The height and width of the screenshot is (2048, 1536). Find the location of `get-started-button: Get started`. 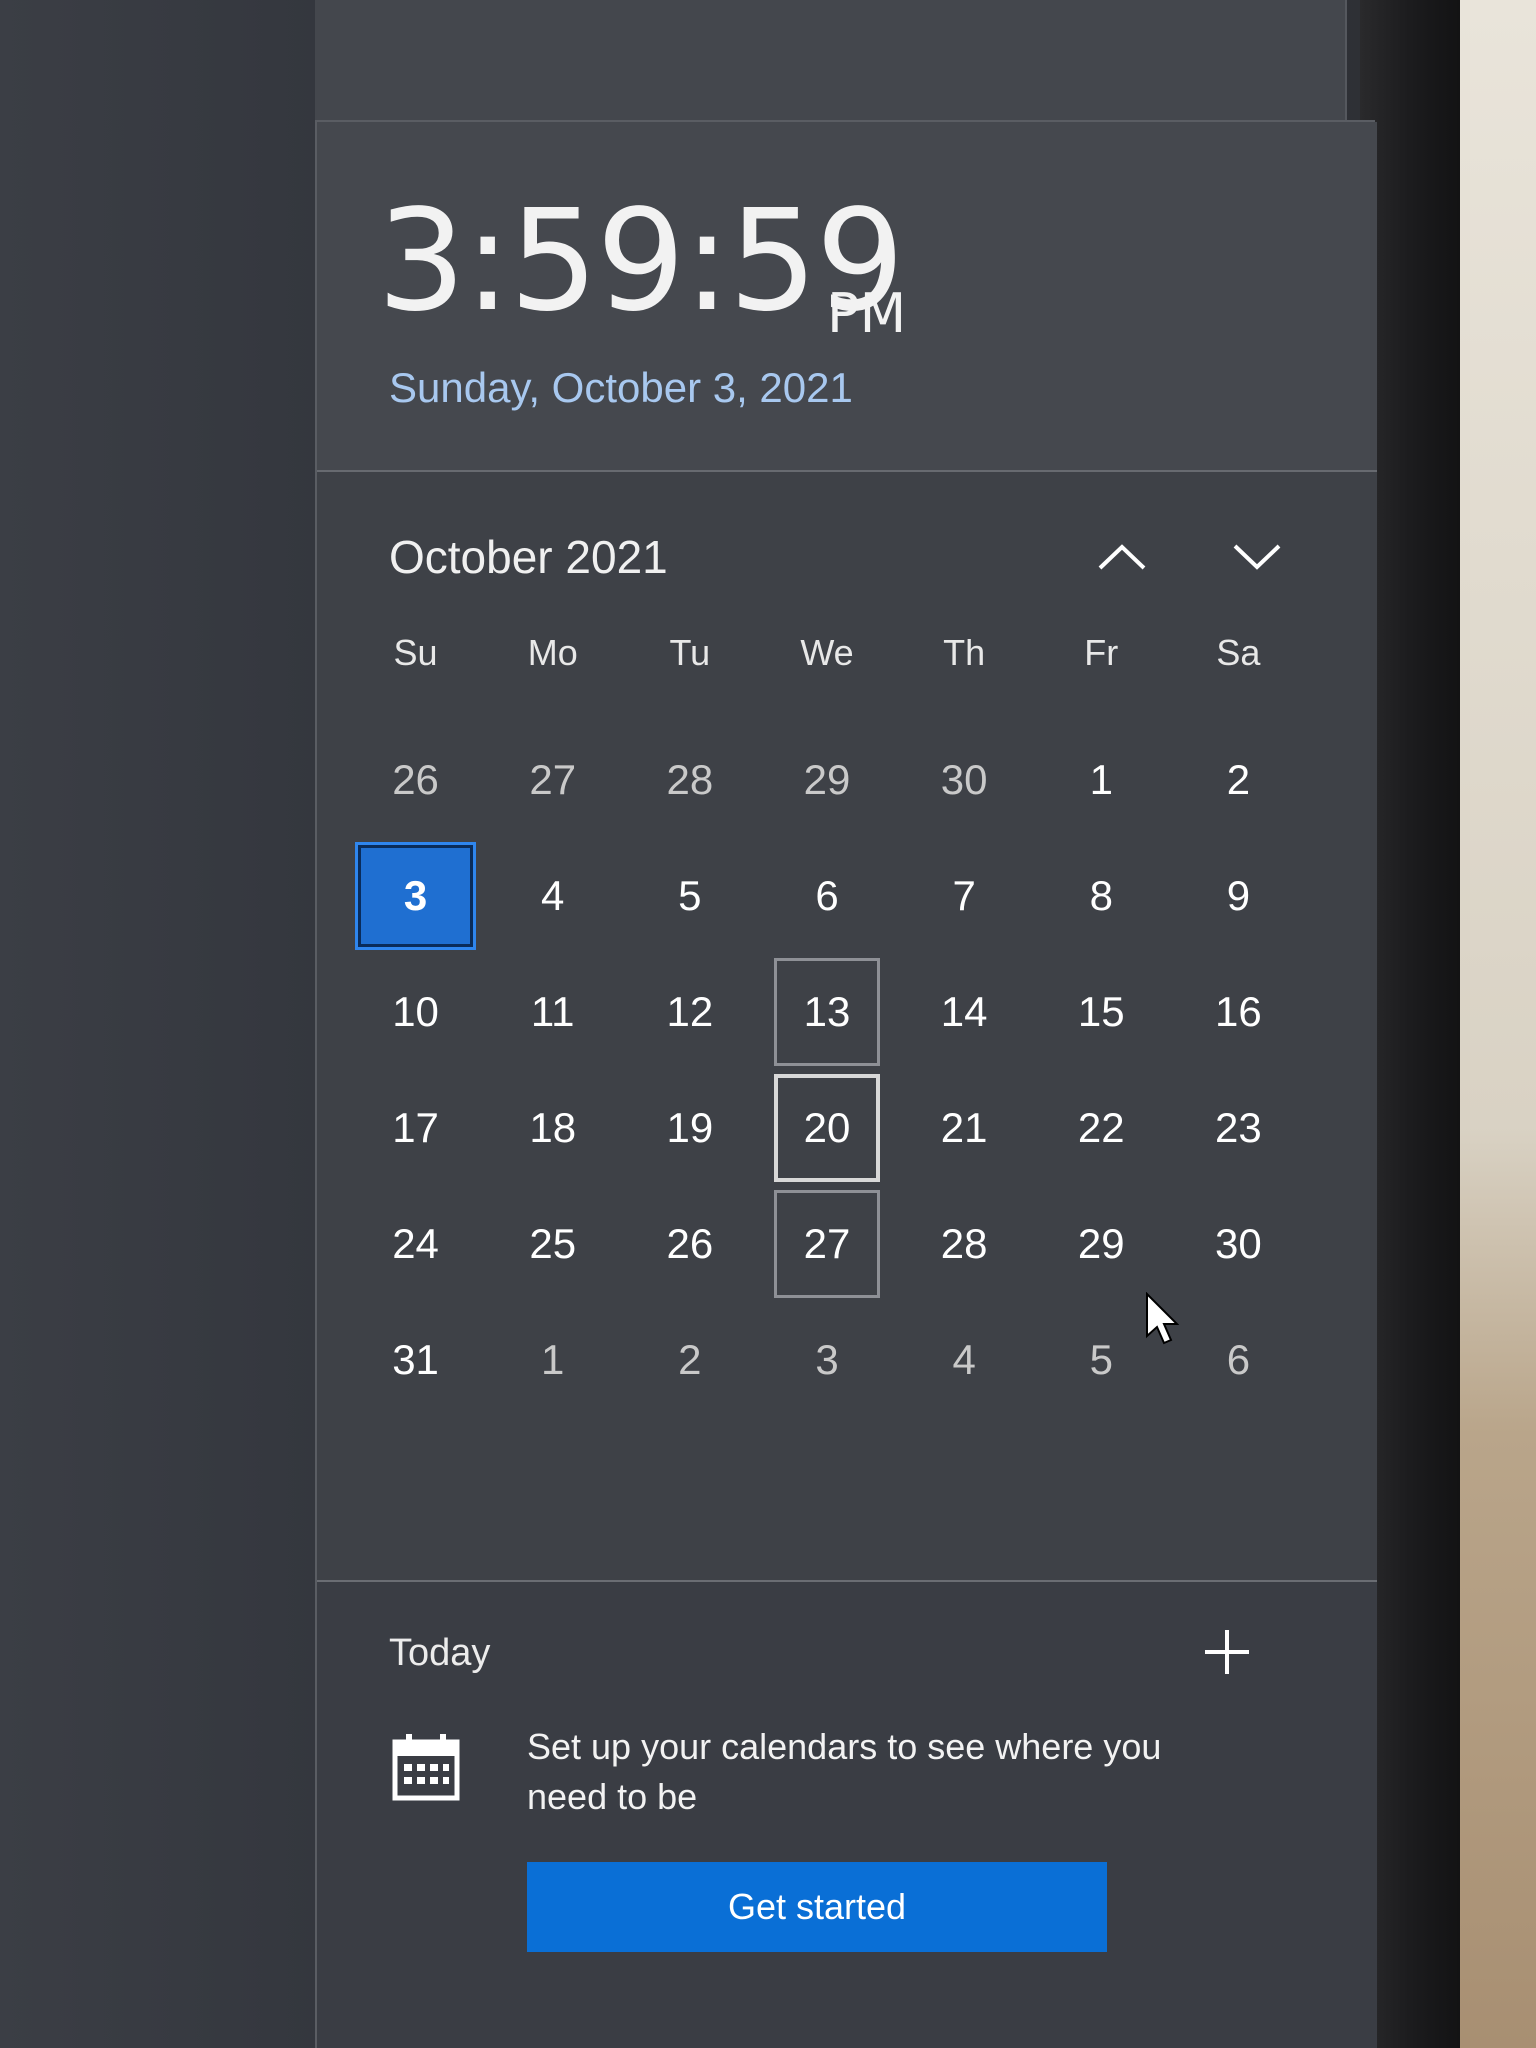

get-started-button: Get started is located at coordinates (817, 1907).